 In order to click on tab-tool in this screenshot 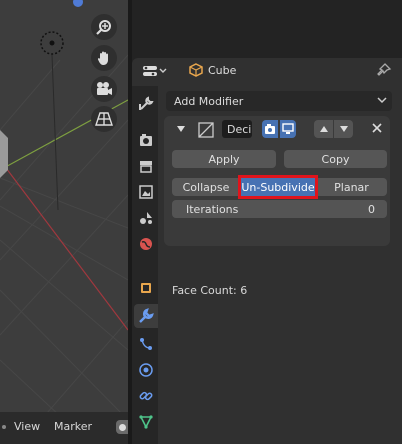, I will do `click(146, 104)`.